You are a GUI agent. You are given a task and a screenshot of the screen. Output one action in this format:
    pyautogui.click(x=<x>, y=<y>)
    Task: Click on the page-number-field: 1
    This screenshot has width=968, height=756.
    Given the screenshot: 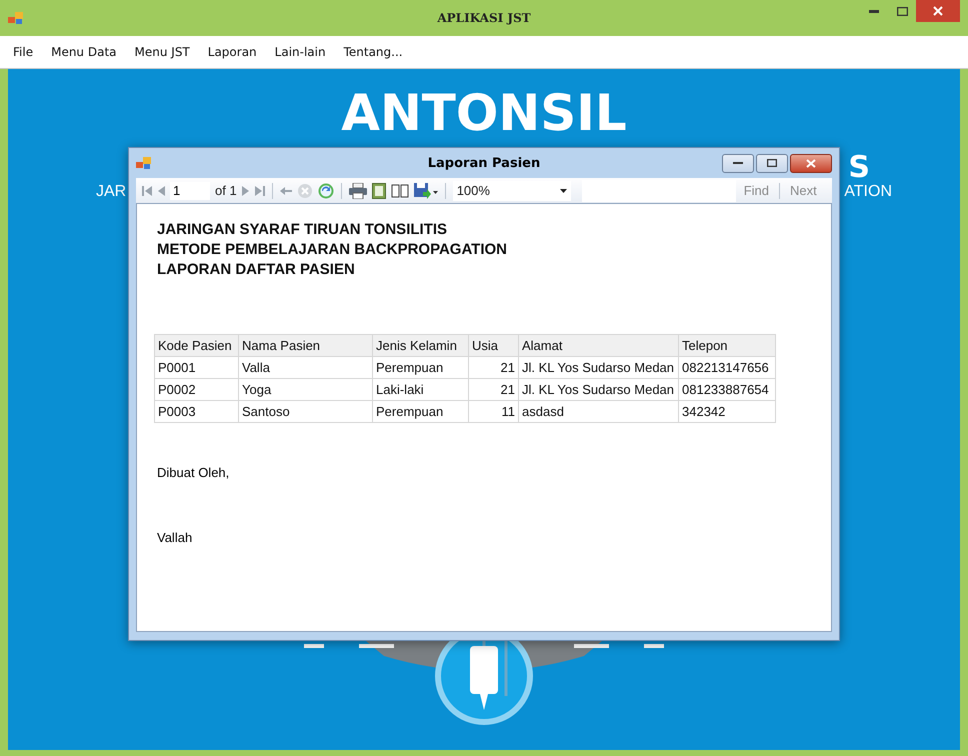 What is the action you would take?
    pyautogui.click(x=190, y=191)
    